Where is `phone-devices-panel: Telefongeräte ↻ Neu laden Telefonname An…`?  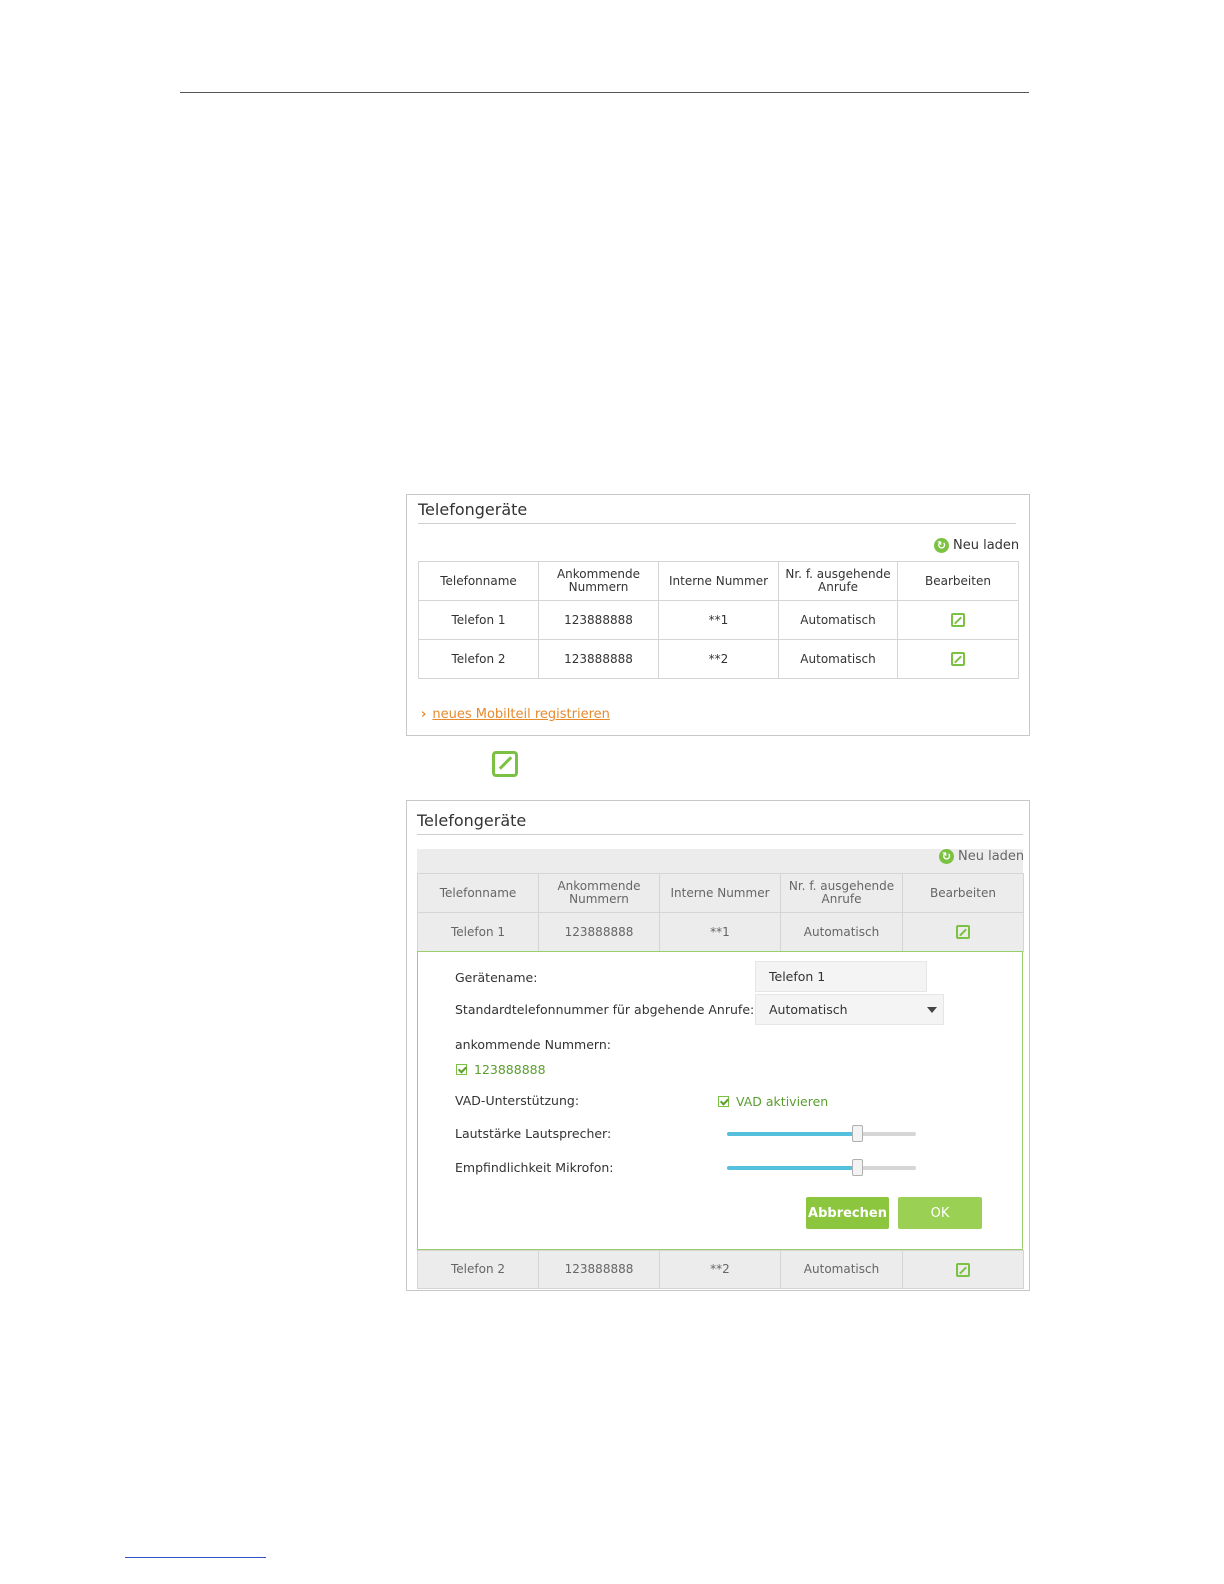
phone-devices-panel: Telefongeräte ↻ Neu laden Telefonname An… is located at coordinates (718, 615).